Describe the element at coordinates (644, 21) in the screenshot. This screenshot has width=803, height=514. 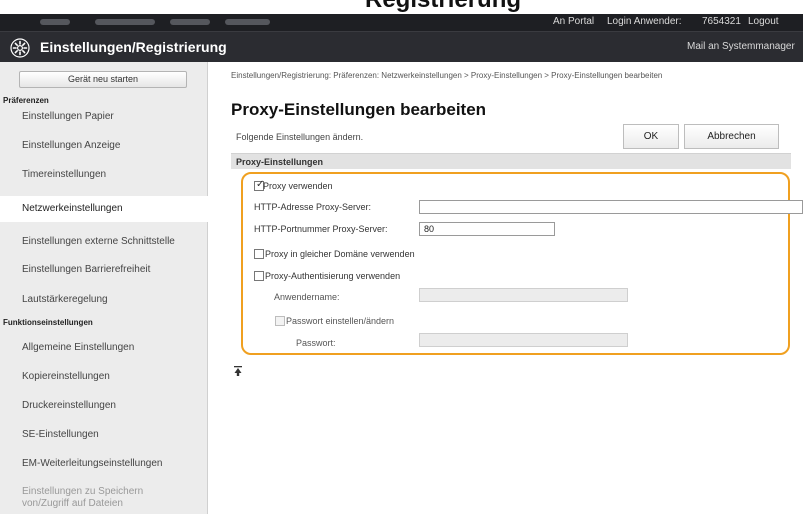
I see `login-user-label: Login Anwender:` at that location.